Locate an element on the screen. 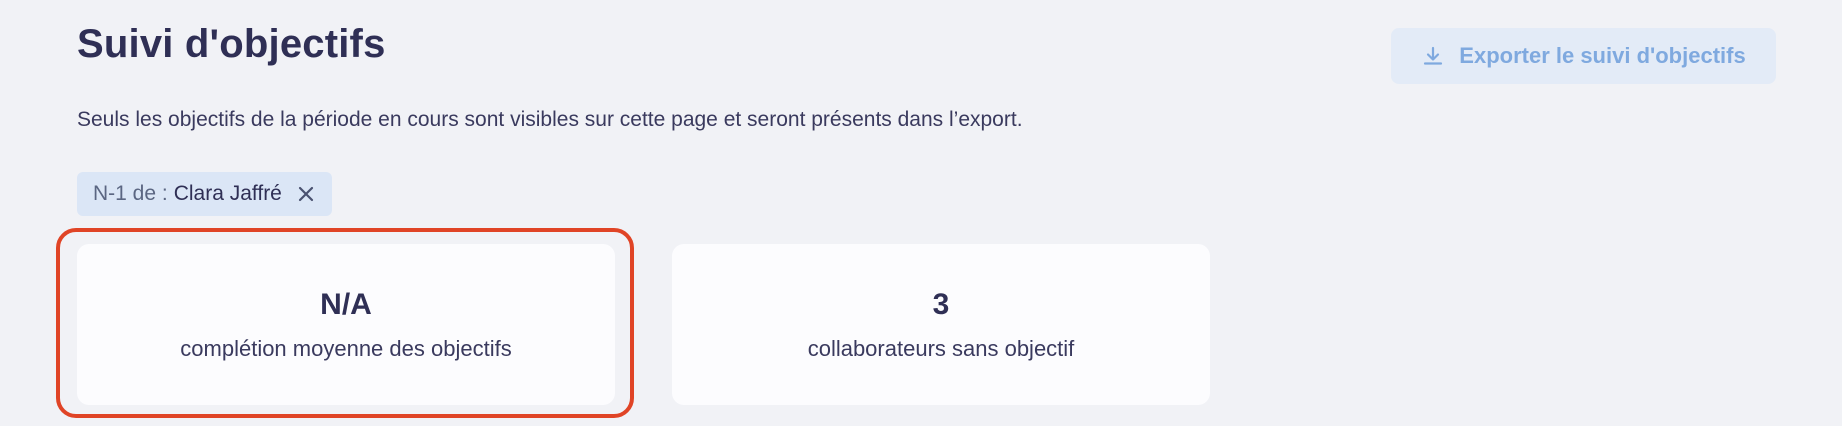 This screenshot has height=426, width=1842. stat-value: 3 is located at coordinates (941, 304).